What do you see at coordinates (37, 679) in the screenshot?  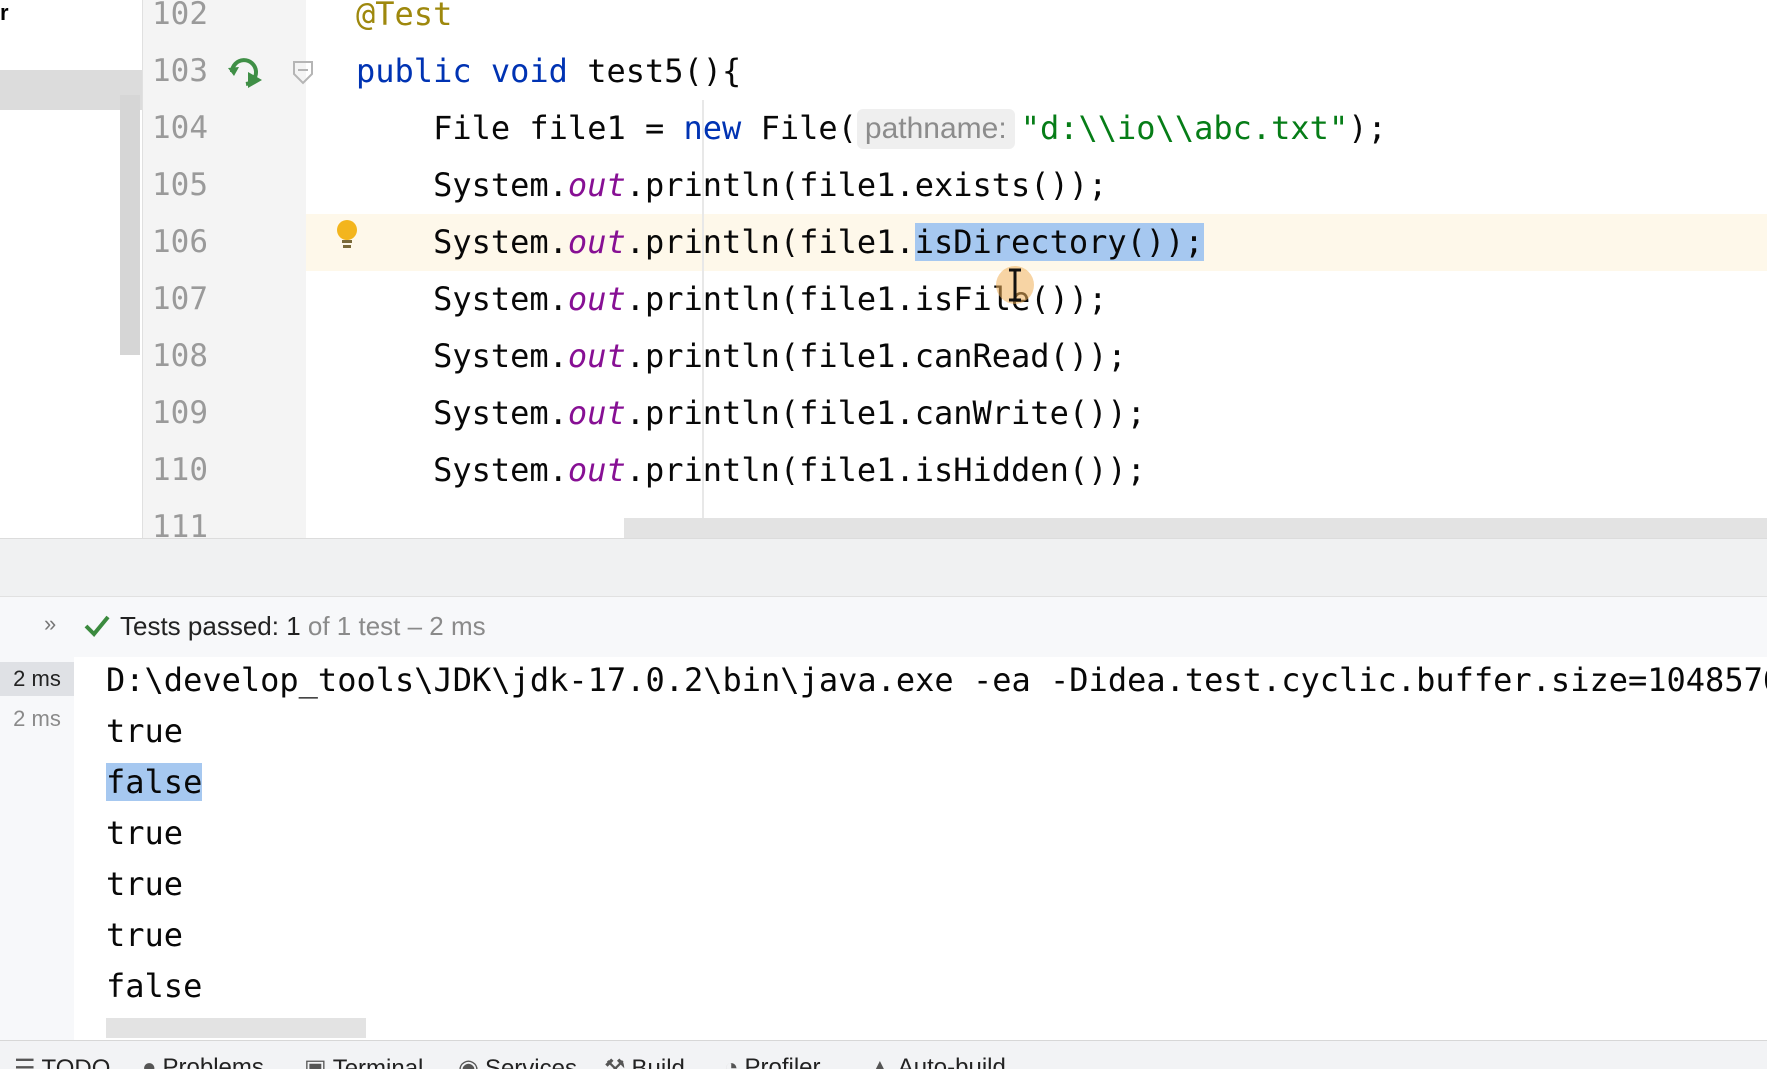 I see `timing-suite: 2 ms` at bounding box center [37, 679].